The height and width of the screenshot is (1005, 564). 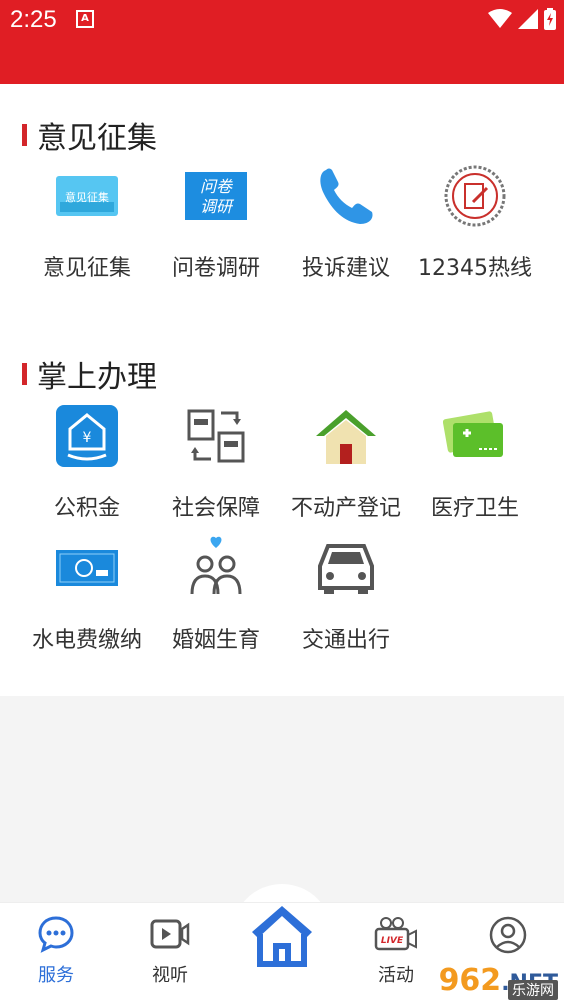 What do you see at coordinates (86, 268) in the screenshot?
I see `service-label: 意见征集` at bounding box center [86, 268].